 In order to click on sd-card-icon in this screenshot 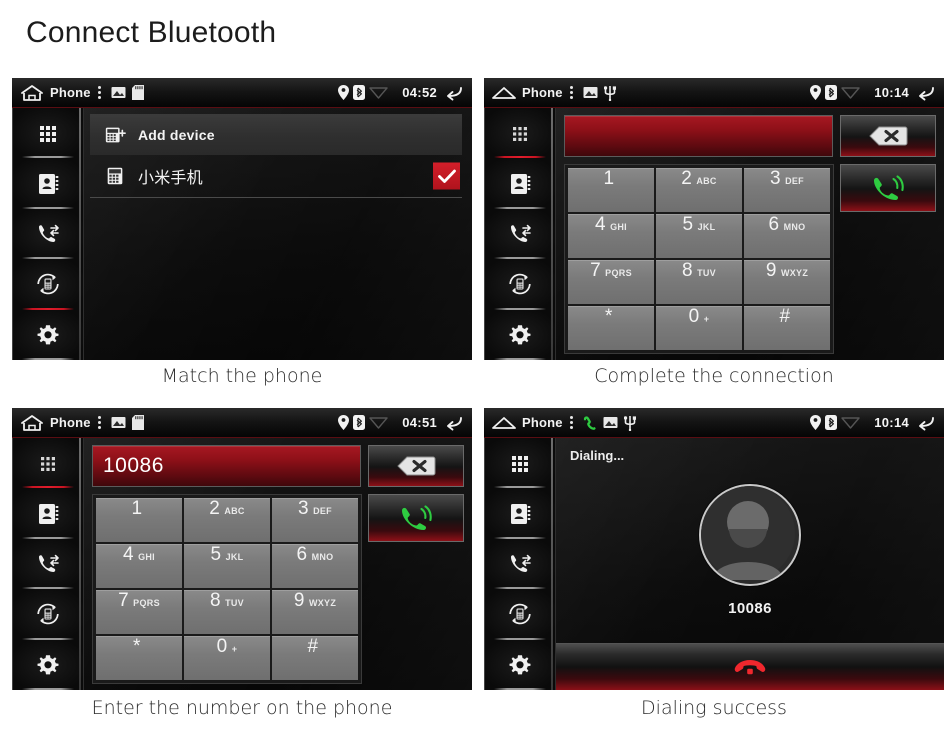, I will do `click(137, 92)`.